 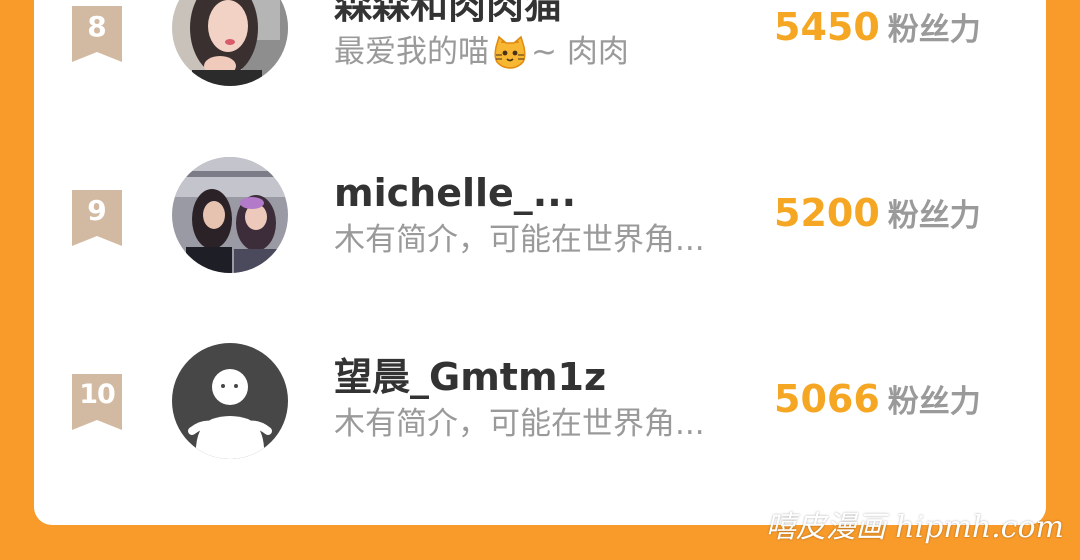 I want to click on default-avatar-icon, so click(x=230, y=401).